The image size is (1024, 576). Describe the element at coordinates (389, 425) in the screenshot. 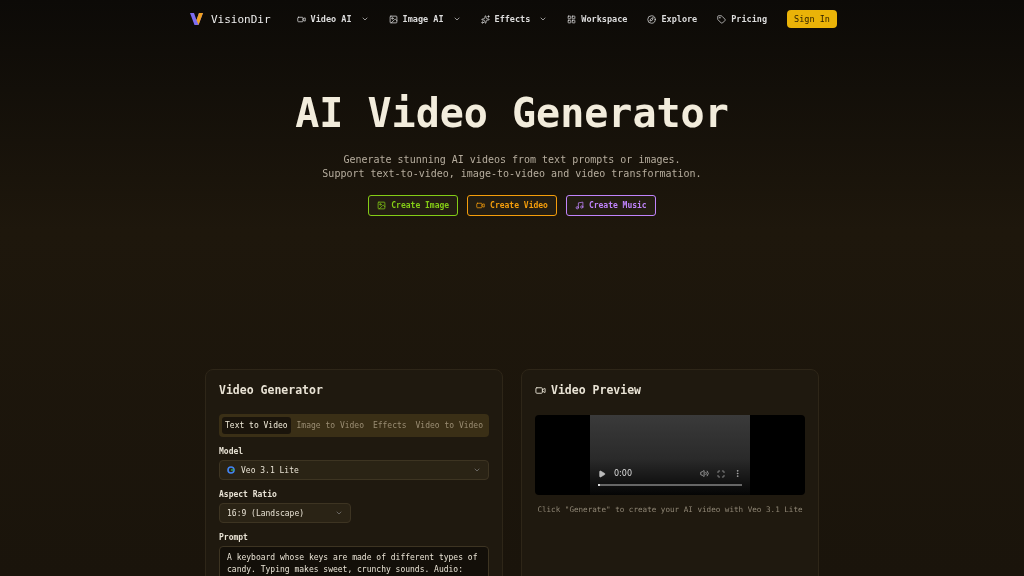

I see `mode-tab: Effects` at that location.